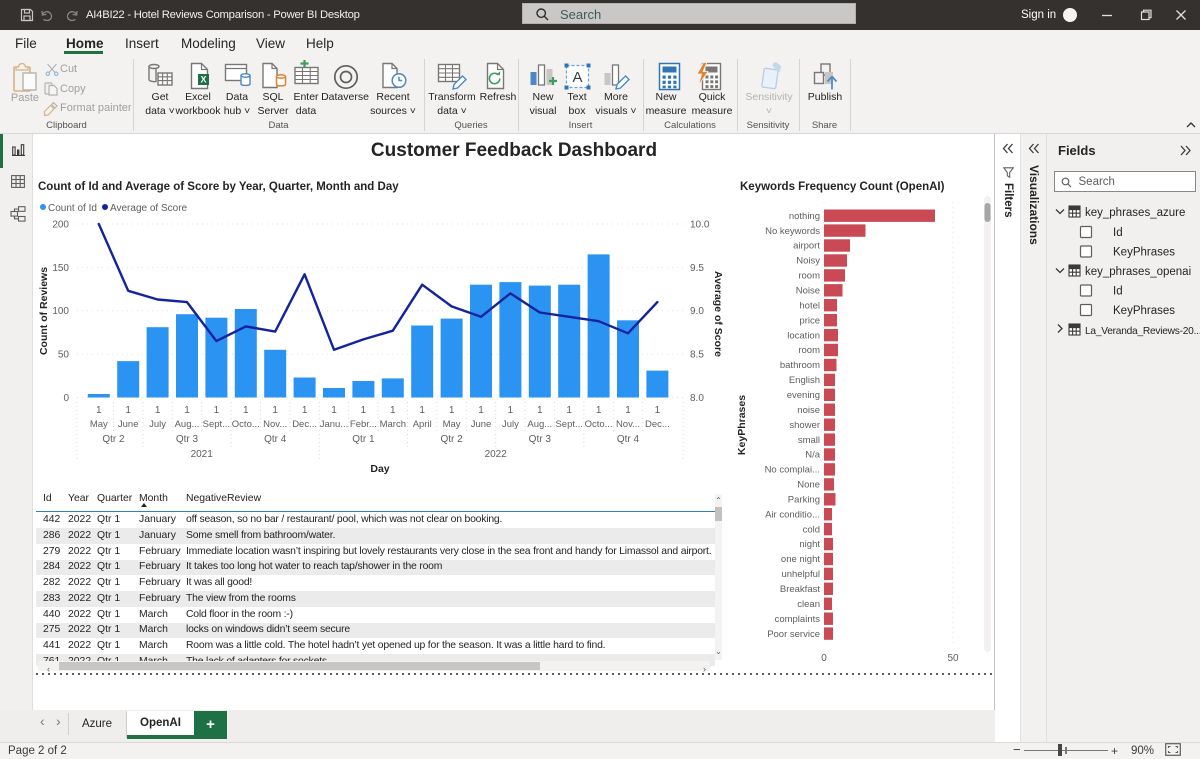  What do you see at coordinates (800, 574) in the screenshot?
I see `svg-text: unhelpful` at bounding box center [800, 574].